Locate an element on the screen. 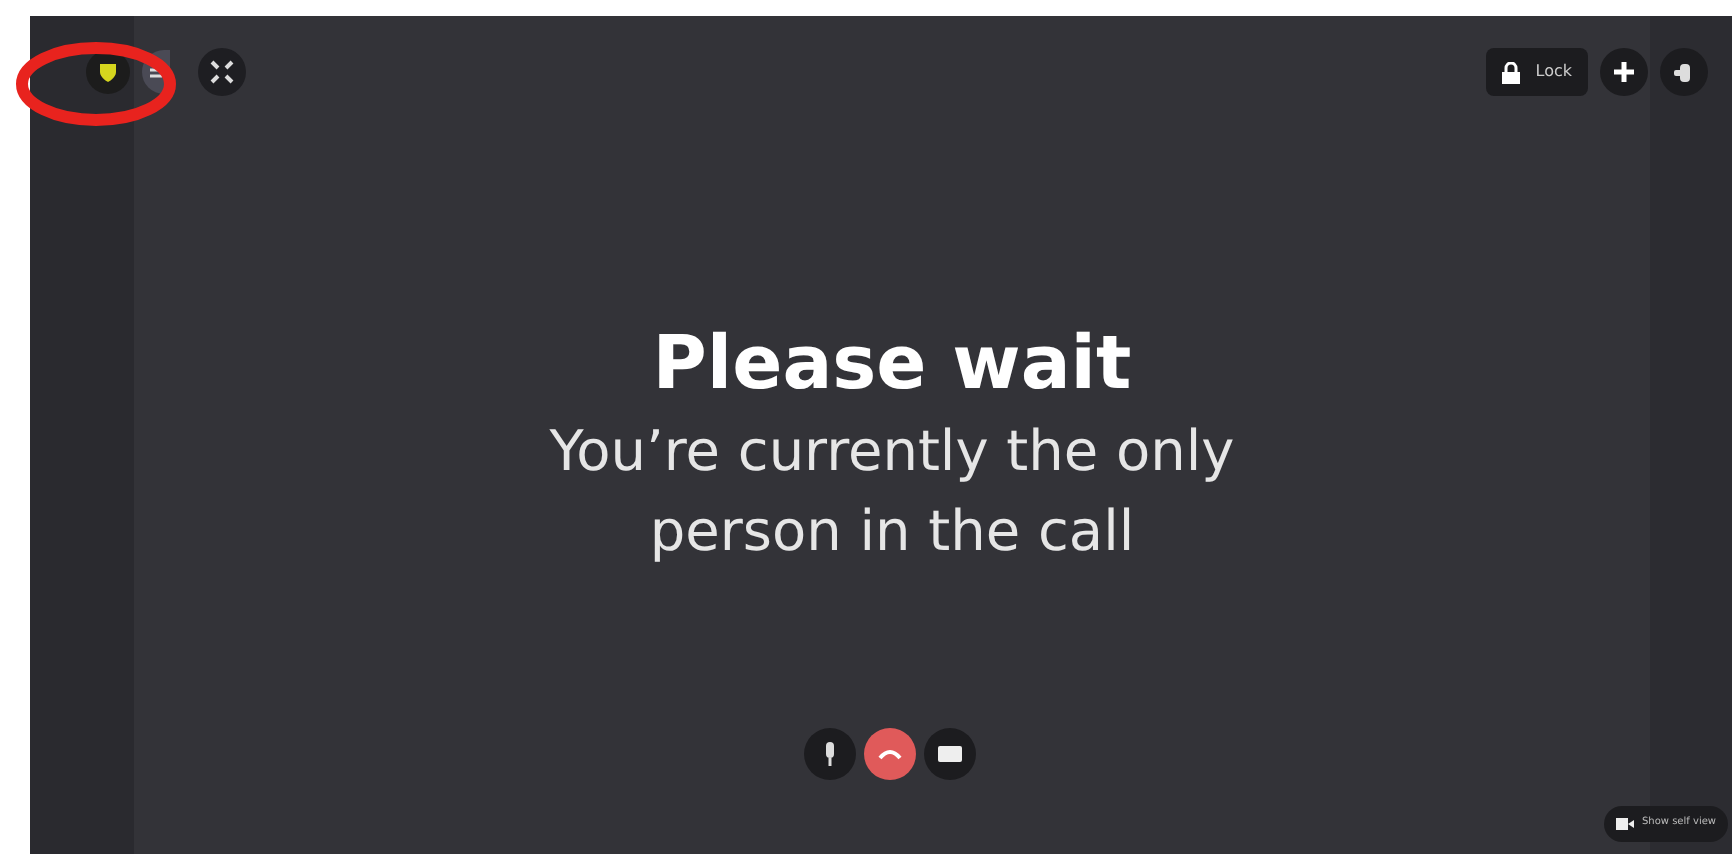  wait-message: You’re currently the only person in the call is located at coordinates (892, 491).